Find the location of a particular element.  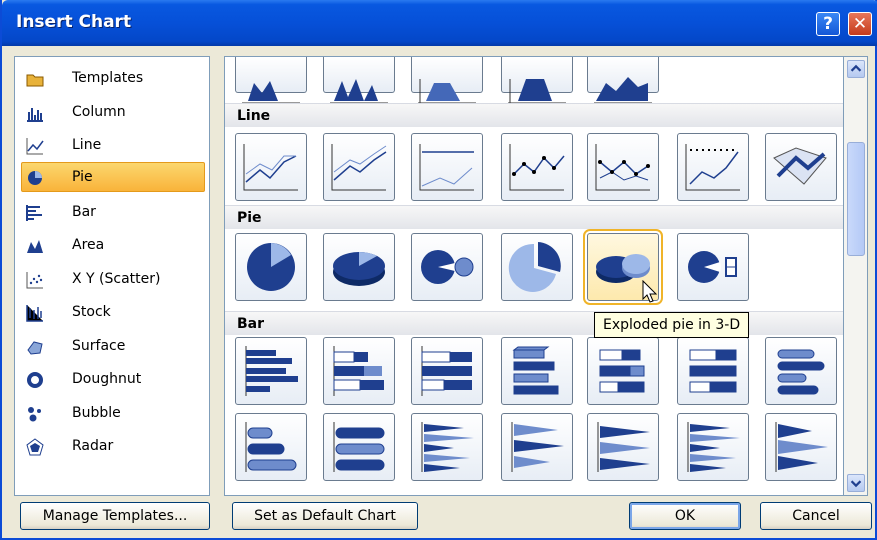

clustered-bar-chart-icon is located at coordinates (271, 371).